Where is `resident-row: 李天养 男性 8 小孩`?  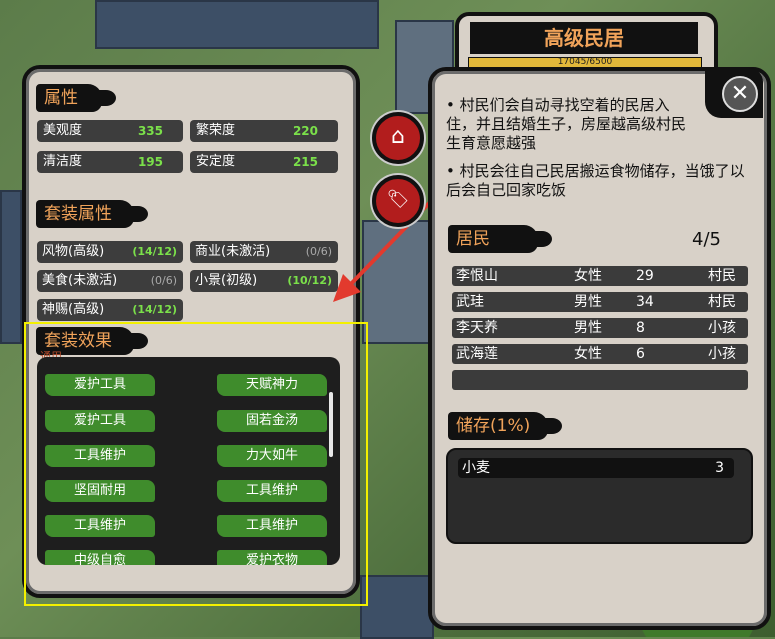 resident-row: 李天养 男性 8 小孩 is located at coordinates (600, 328).